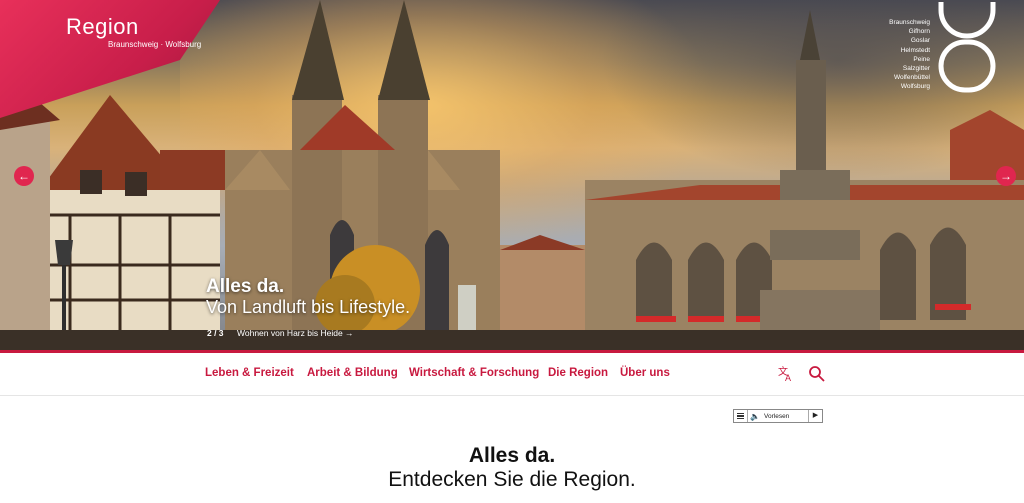 The height and width of the screenshot is (503, 1024). Describe the element at coordinates (1006, 176) in the screenshot. I see `arrow-right-icon: →` at that location.